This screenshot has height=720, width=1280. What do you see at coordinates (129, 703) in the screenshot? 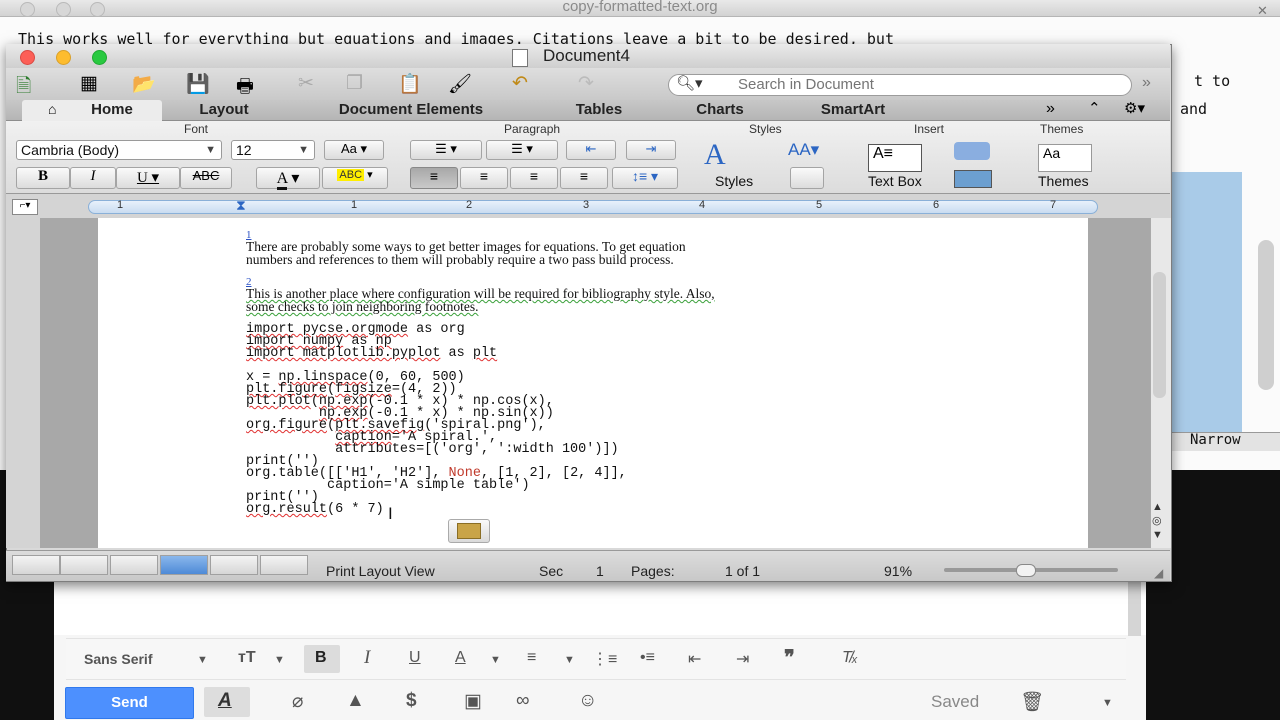
I see `send-button: Send` at bounding box center [129, 703].